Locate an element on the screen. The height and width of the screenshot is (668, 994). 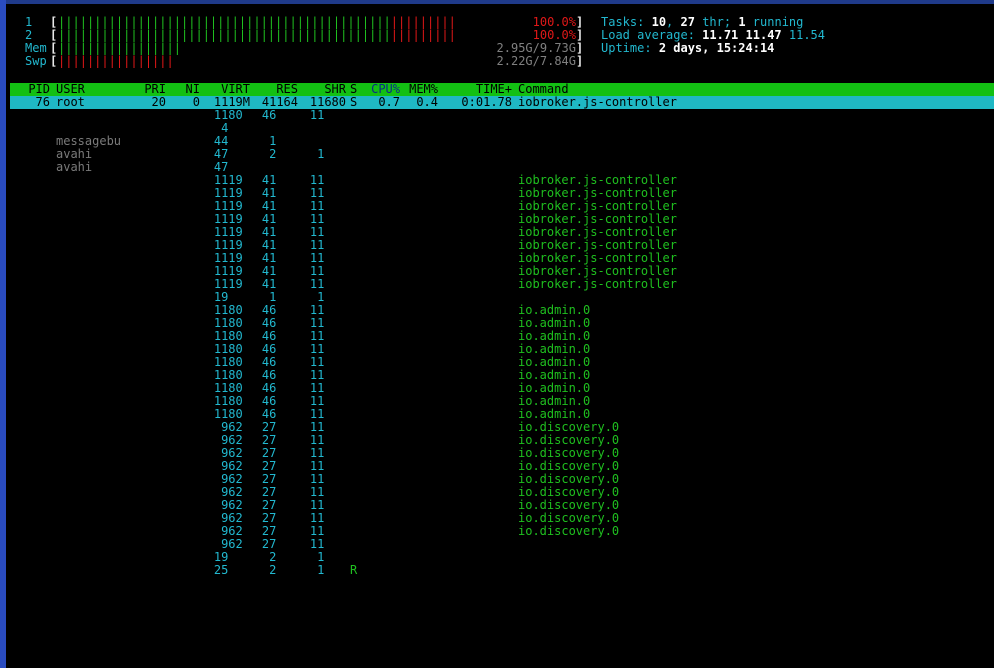
swap-bar: |||||||||||||||| is located at coordinates (116, 61).